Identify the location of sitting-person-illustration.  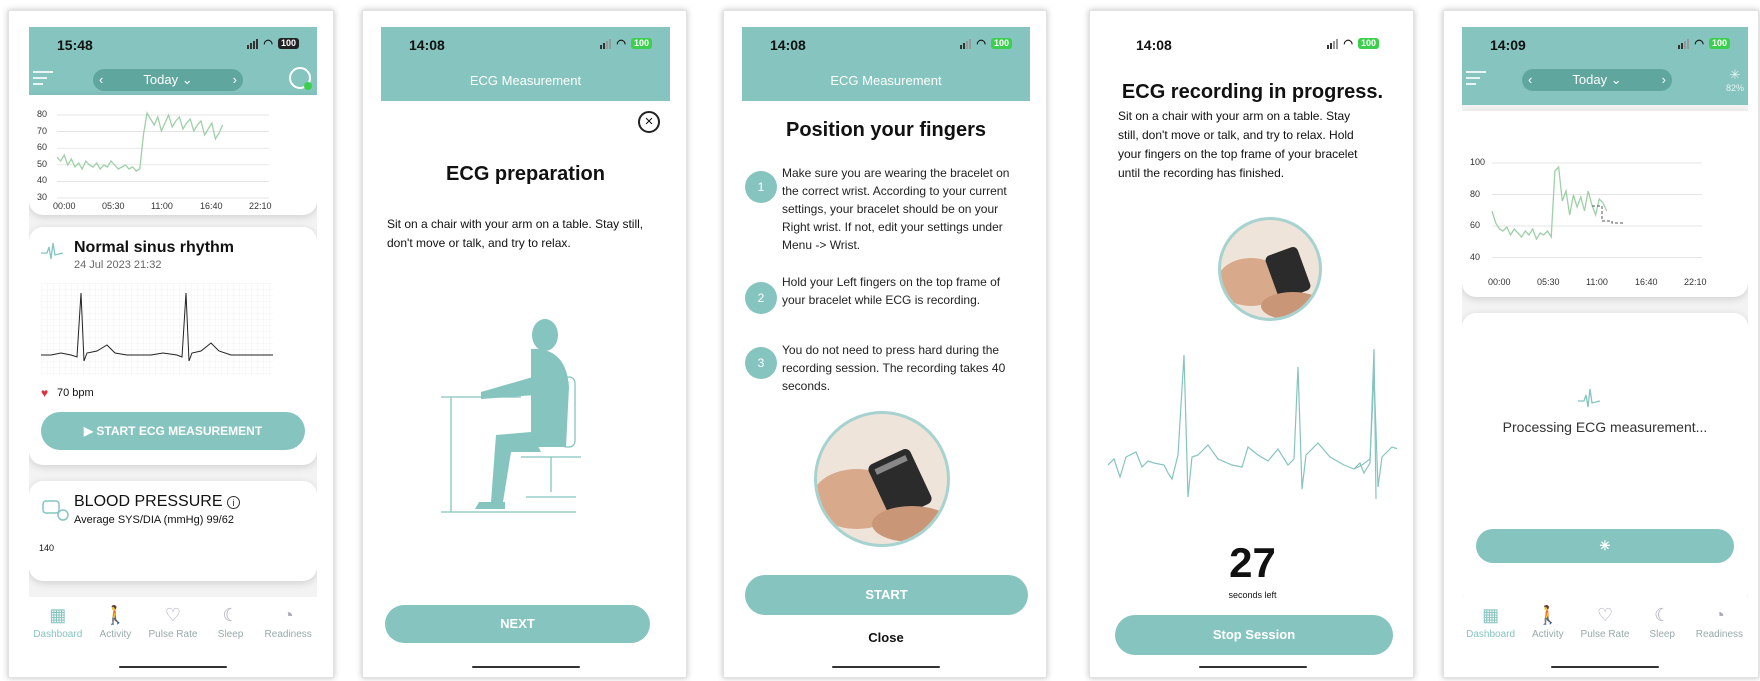
(511, 416).